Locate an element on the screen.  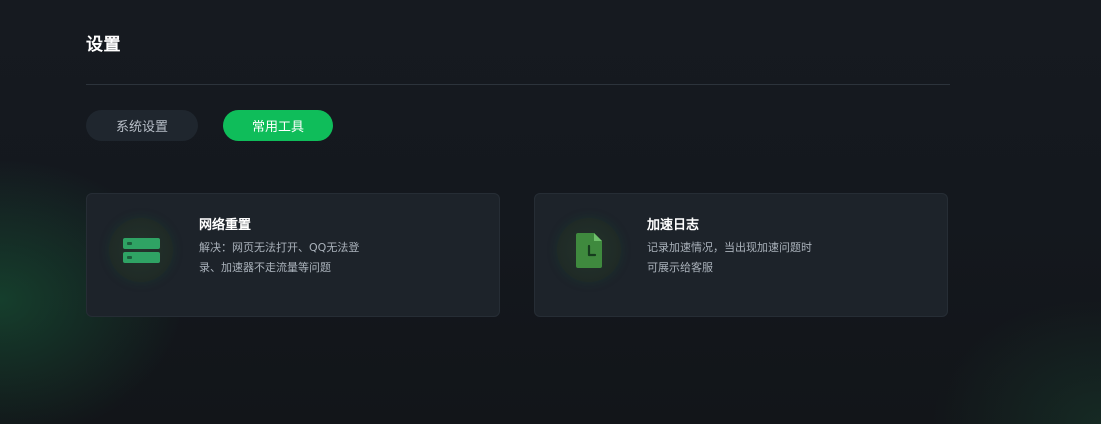
server-icon is located at coordinates (141, 250).